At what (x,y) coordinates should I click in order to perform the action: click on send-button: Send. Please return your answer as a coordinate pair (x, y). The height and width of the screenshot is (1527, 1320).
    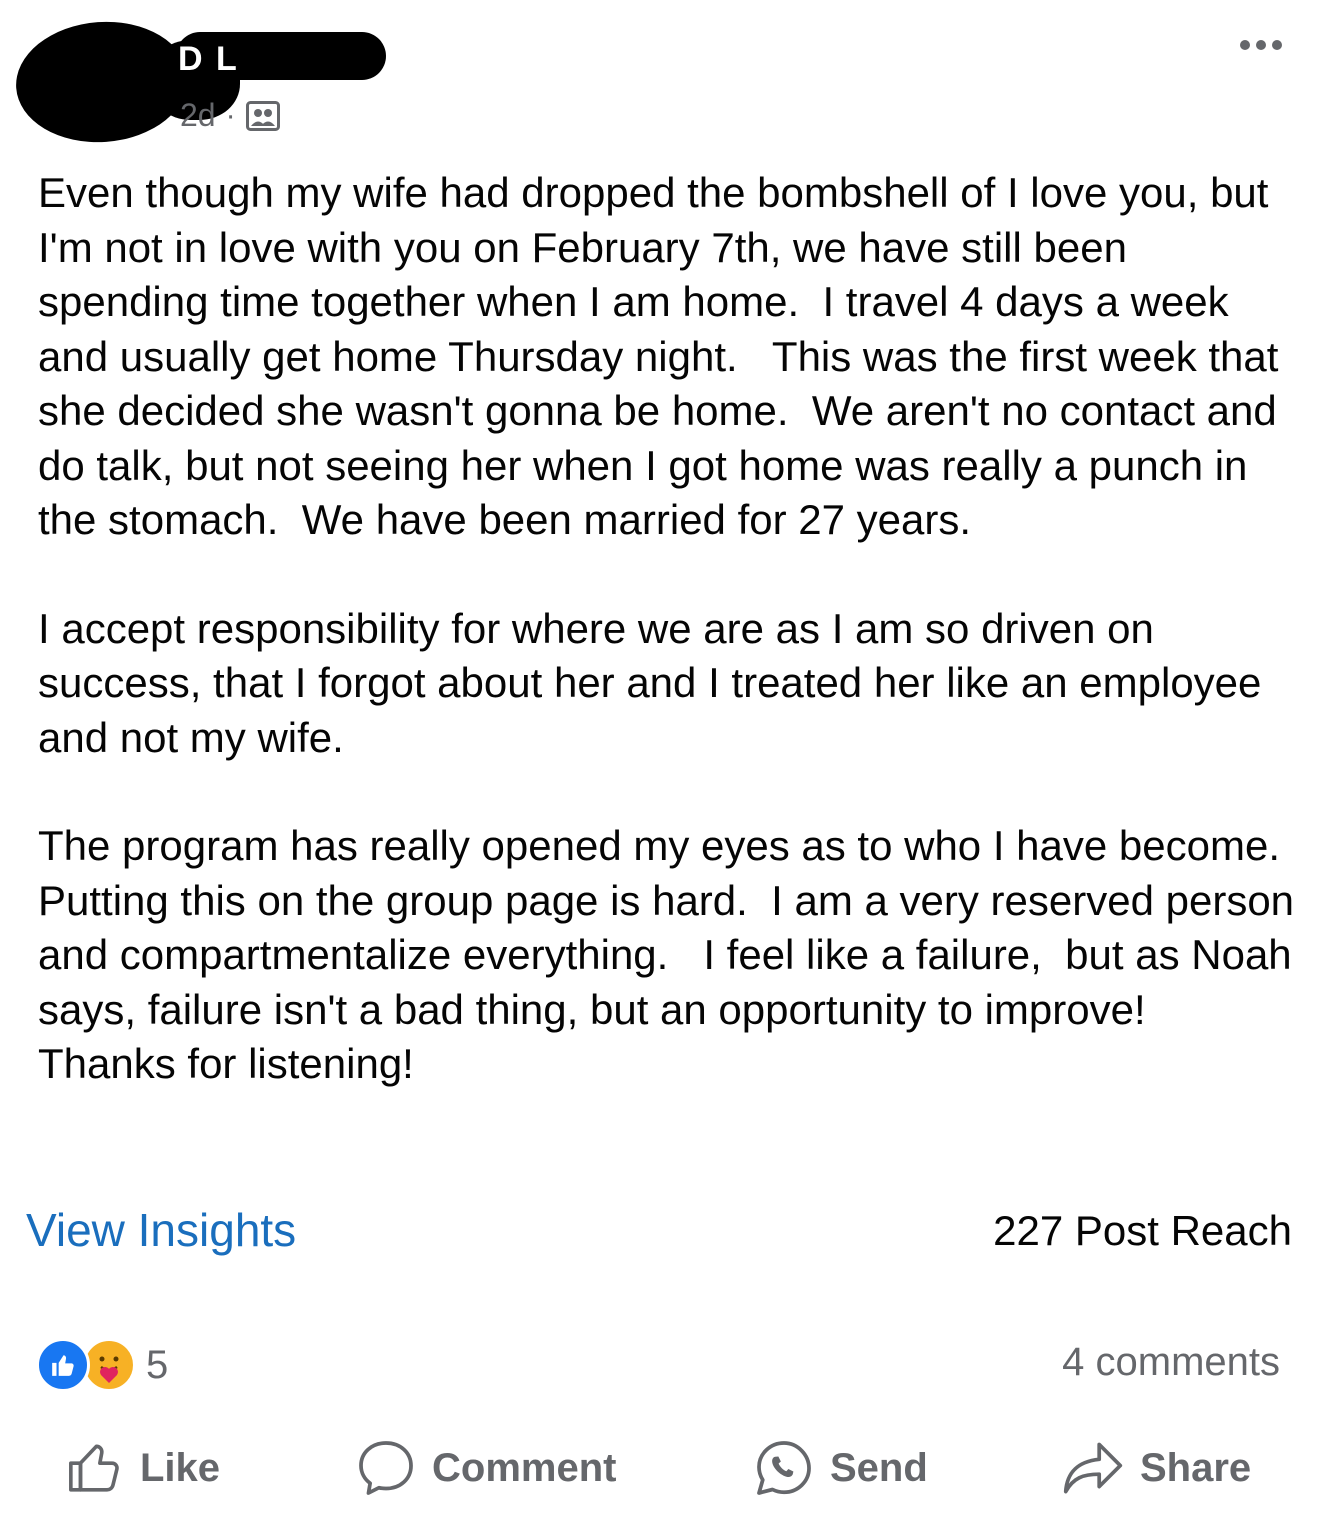
    Looking at the image, I should click on (841, 1468).